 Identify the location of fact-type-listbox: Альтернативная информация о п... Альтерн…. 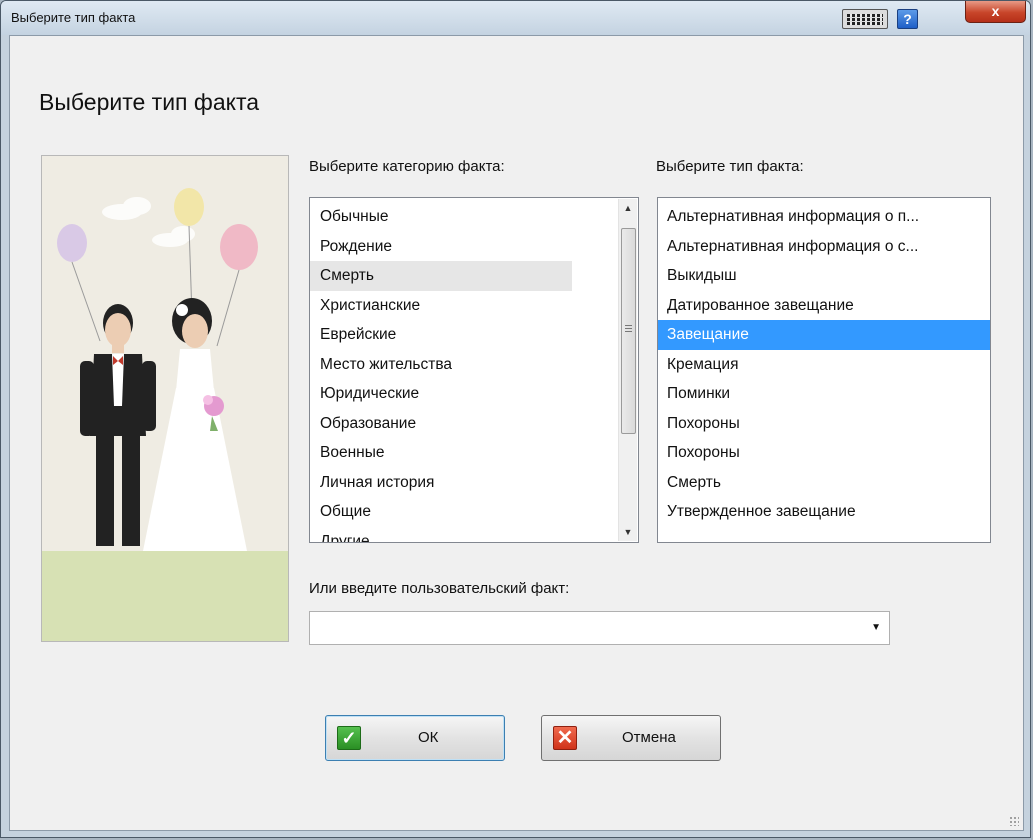
(824, 370).